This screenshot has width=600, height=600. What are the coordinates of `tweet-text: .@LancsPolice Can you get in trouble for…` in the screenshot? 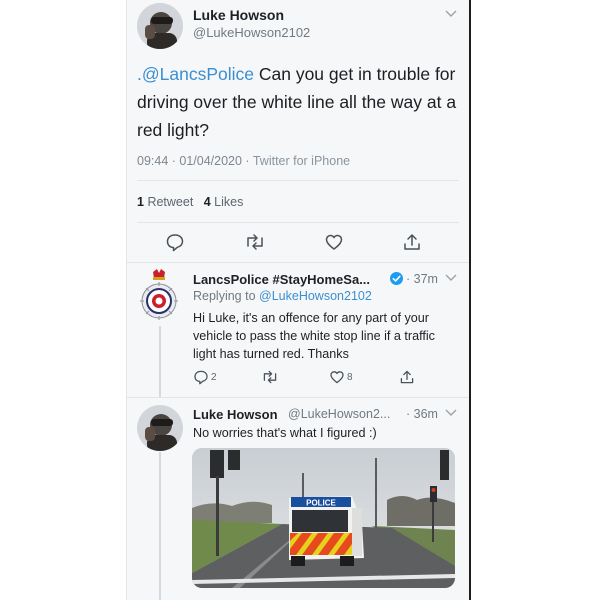 It's located at (297, 102).